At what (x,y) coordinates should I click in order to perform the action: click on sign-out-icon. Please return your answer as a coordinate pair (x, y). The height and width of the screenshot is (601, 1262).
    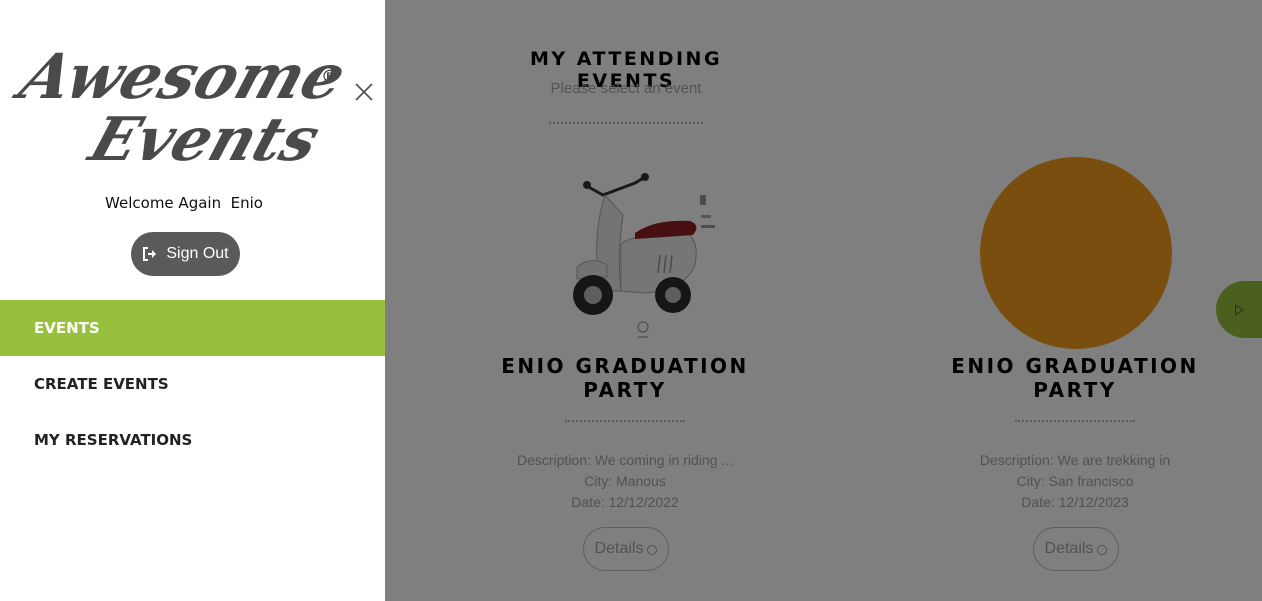
    Looking at the image, I should click on (150, 254).